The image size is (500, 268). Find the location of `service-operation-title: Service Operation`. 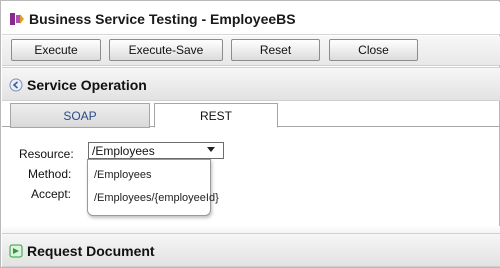

service-operation-title: Service Operation is located at coordinates (87, 85).